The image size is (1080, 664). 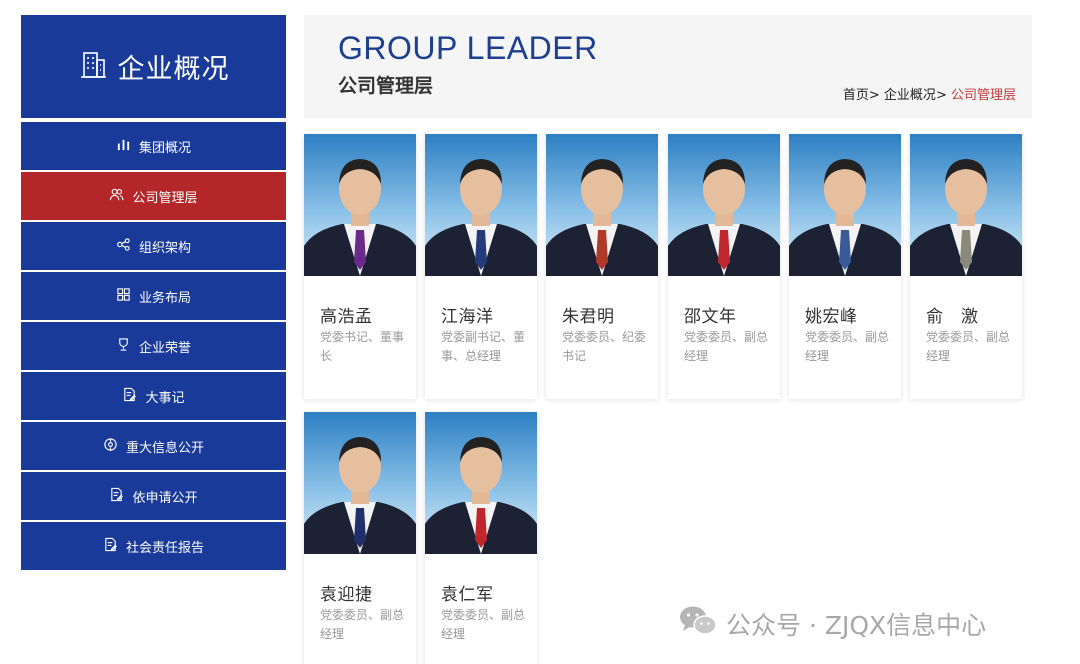 What do you see at coordinates (856, 95) in the screenshot?
I see `breadcrumb-home: 首页` at bounding box center [856, 95].